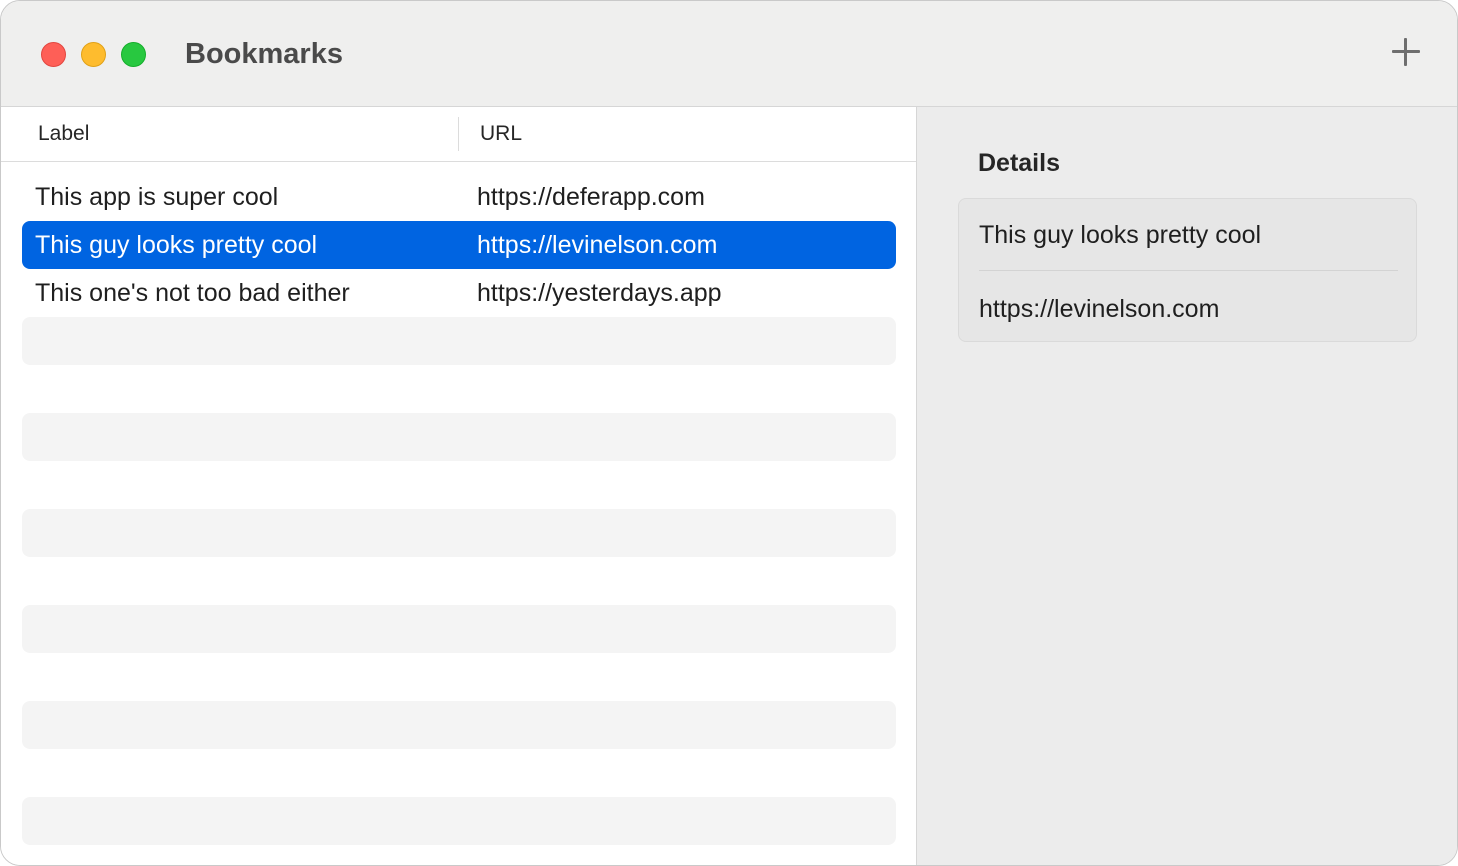 The height and width of the screenshot is (866, 1458). Describe the element at coordinates (1406, 52) in the screenshot. I see `add-bookmark-button` at that location.